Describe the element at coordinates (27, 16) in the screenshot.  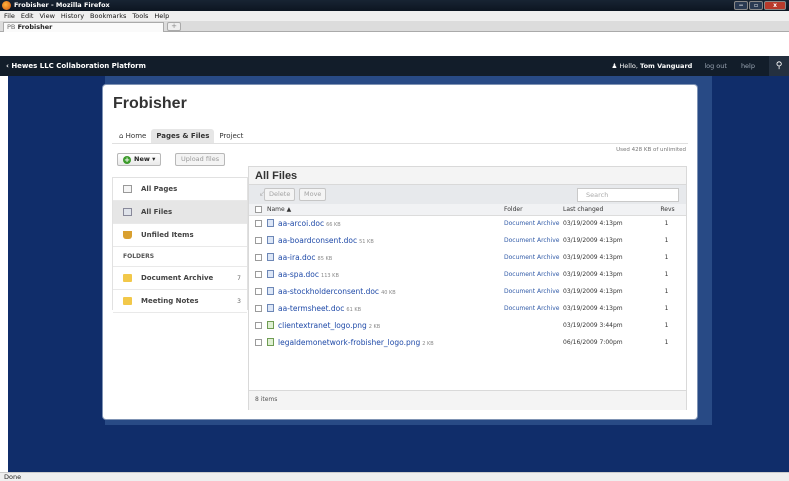
I see `menu-edit: Edit` at that location.